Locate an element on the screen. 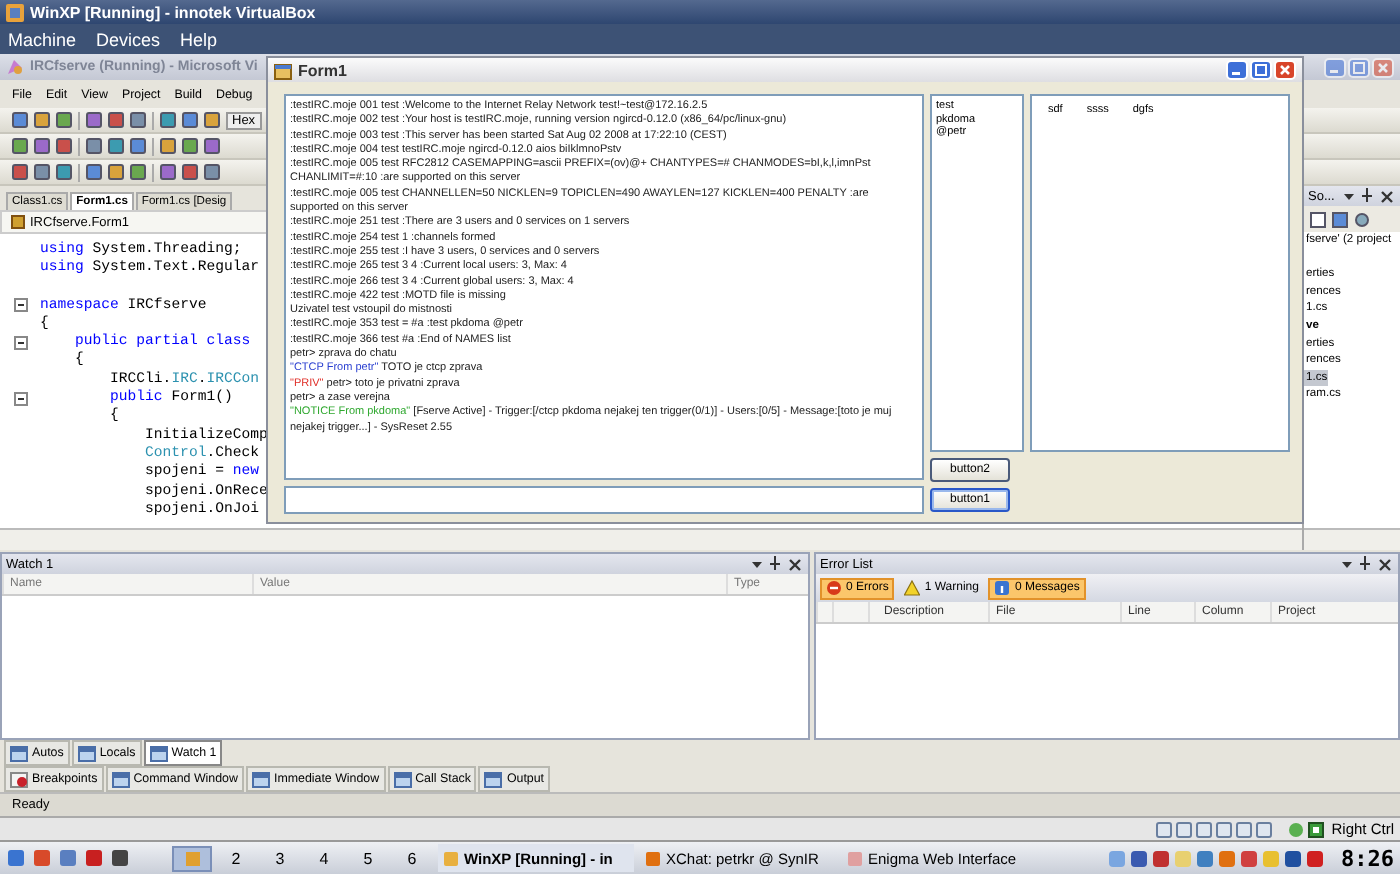  message-input is located at coordinates (604, 500).